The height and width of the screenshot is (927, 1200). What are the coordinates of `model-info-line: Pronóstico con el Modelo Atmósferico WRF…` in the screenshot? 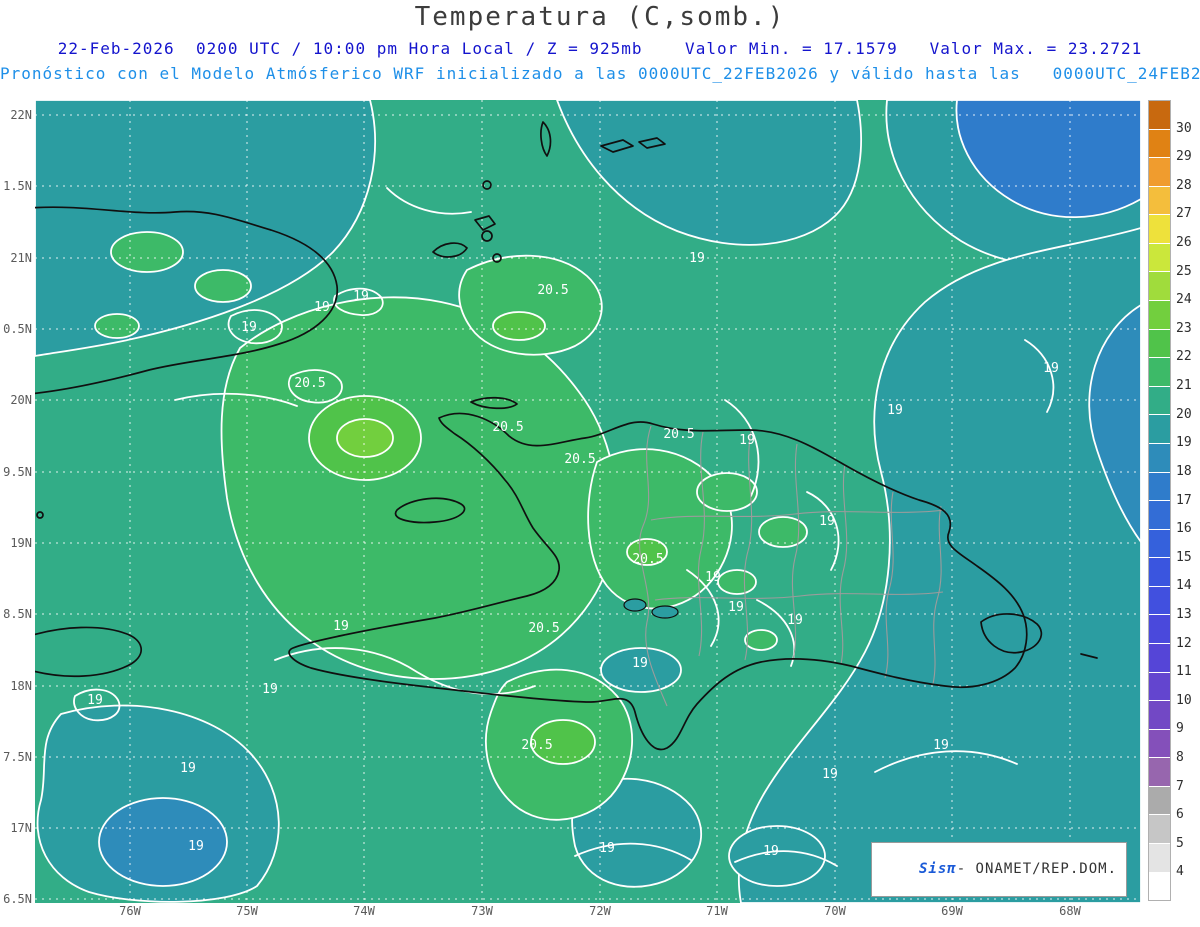 It's located at (600, 73).